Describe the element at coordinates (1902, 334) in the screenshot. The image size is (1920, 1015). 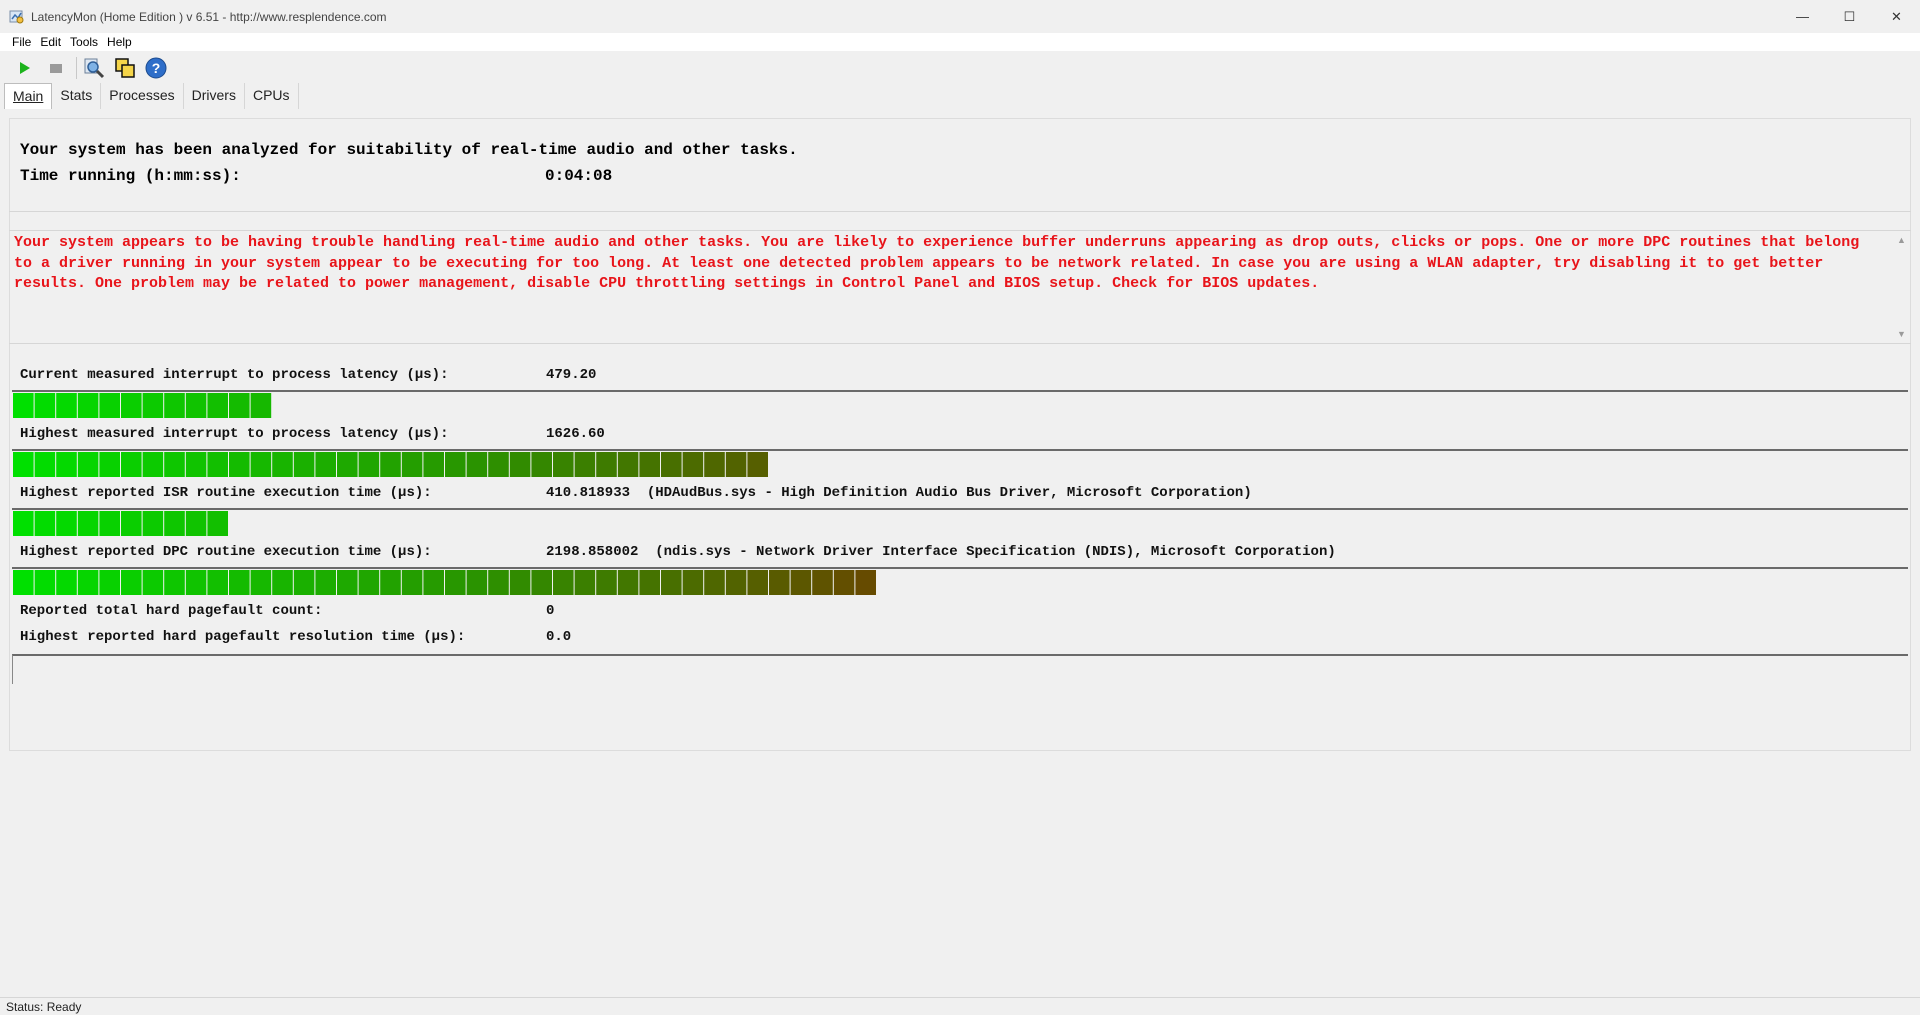
I see `scroll-down-icon: ▼` at that location.